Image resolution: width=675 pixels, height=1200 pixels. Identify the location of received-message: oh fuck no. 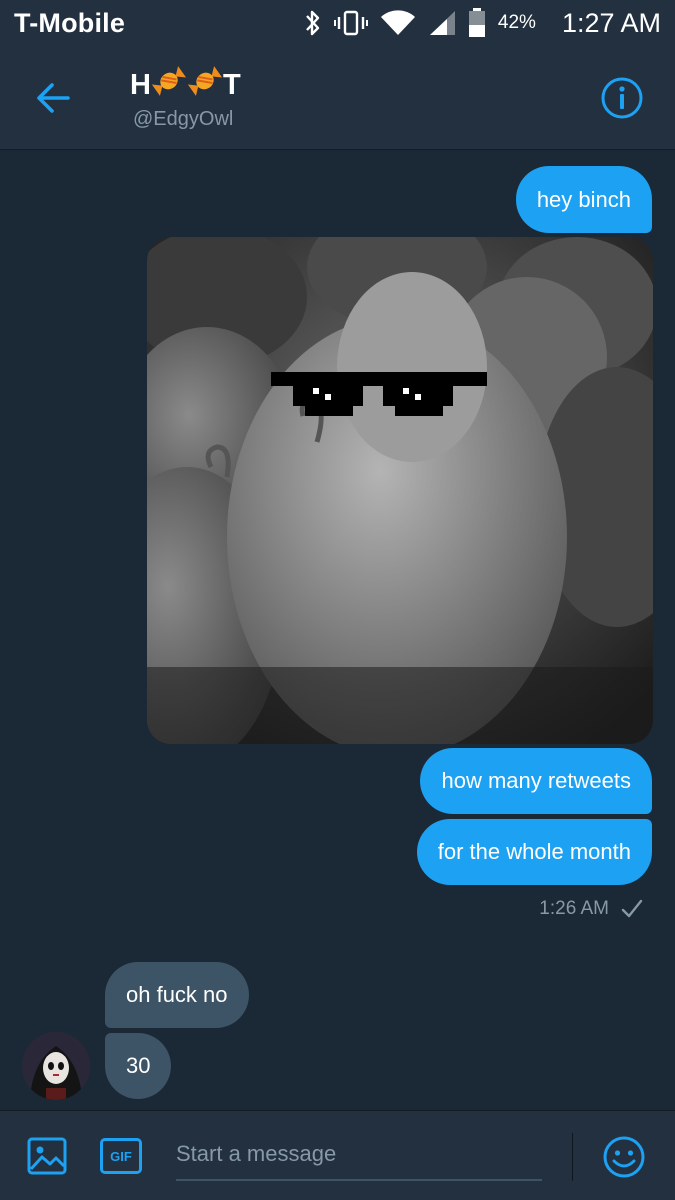
(177, 995).